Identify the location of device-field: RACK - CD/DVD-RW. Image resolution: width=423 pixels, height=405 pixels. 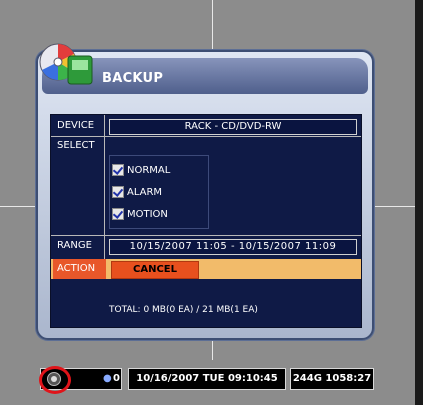
(233, 127).